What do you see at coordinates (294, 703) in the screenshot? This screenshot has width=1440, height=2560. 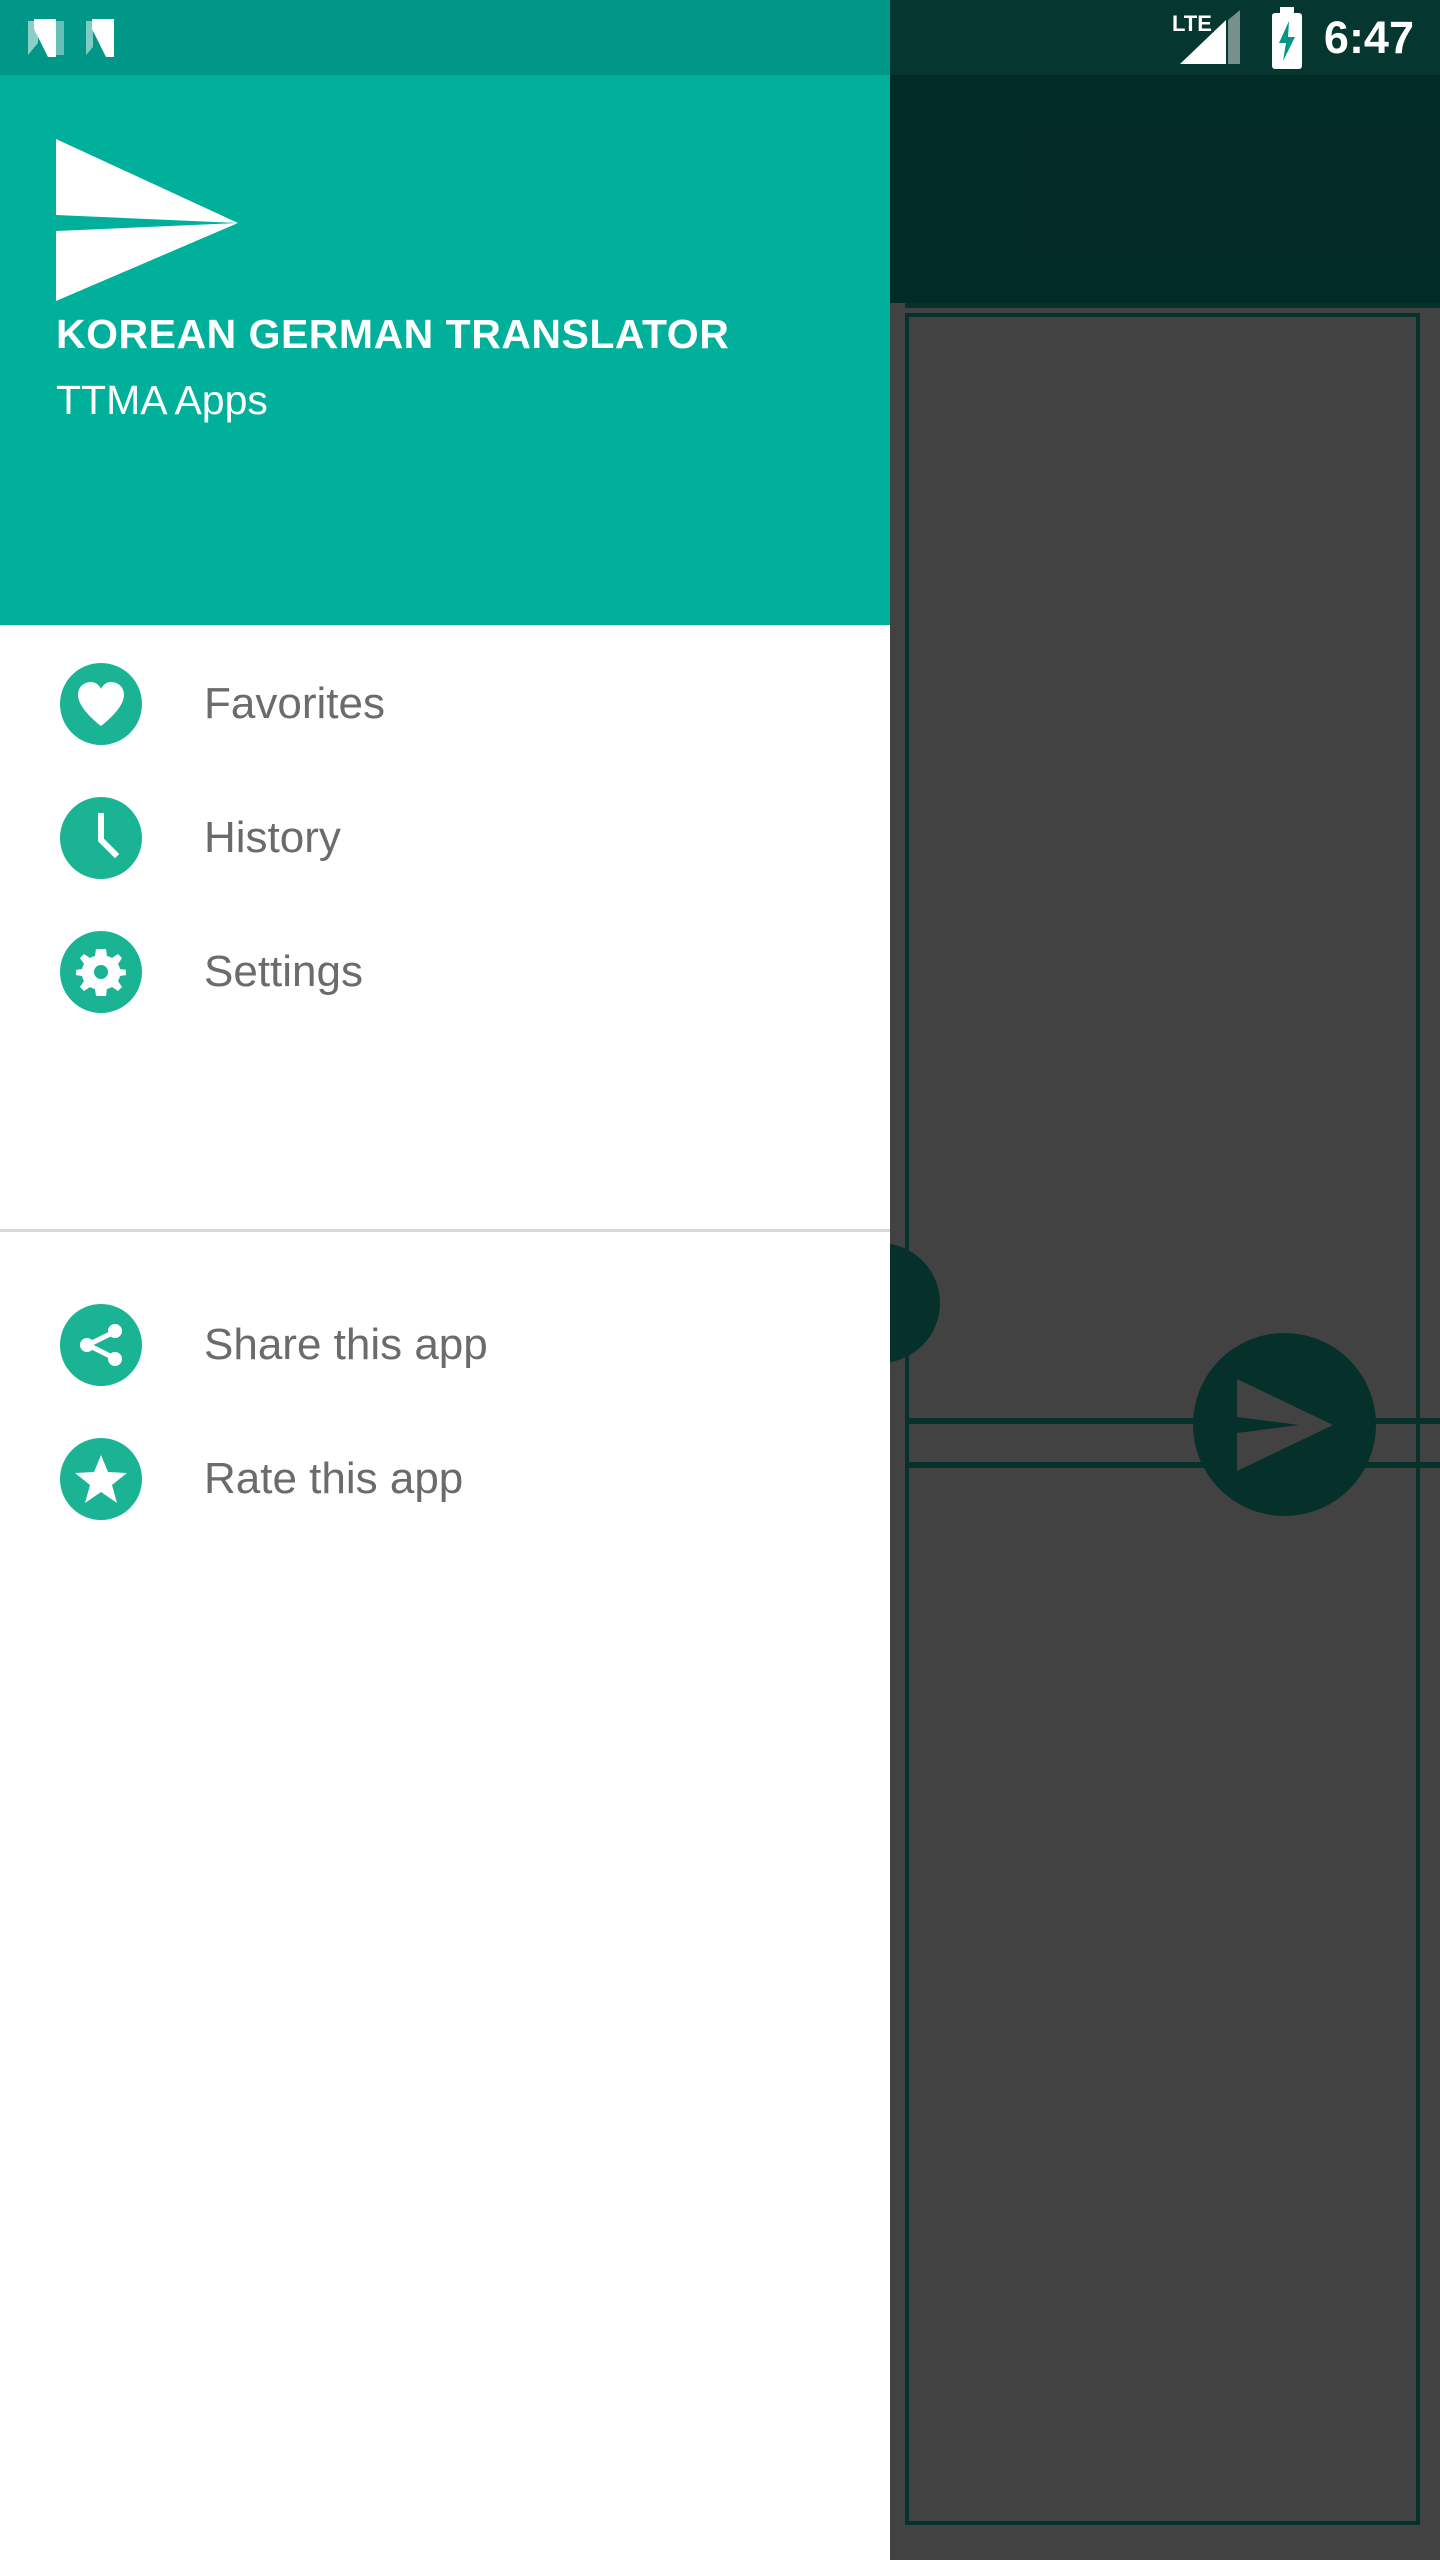 I see `drawer-item-label: Favorites` at bounding box center [294, 703].